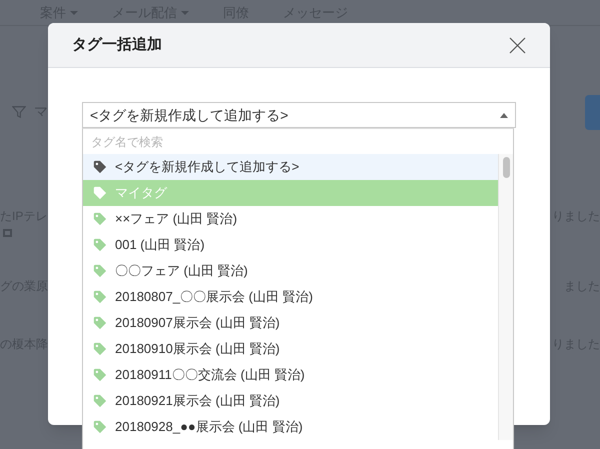 This screenshot has width=600, height=449. What do you see at coordinates (290, 167) in the screenshot?
I see `tag-option: <タグを新規作成して追加する>` at bounding box center [290, 167].